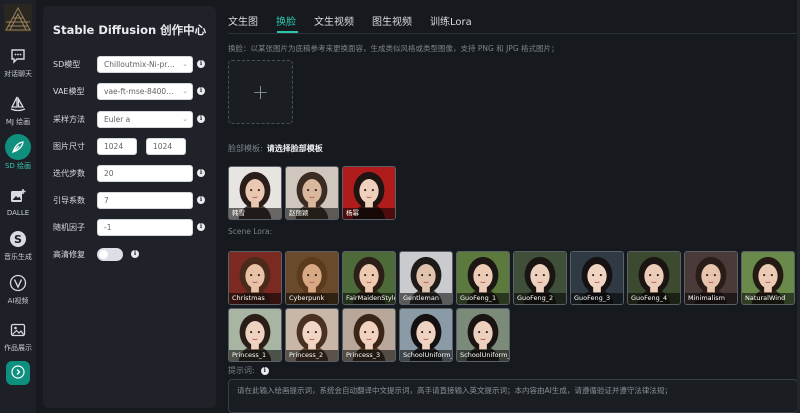  I want to click on seed-input: -1, so click(145, 227).